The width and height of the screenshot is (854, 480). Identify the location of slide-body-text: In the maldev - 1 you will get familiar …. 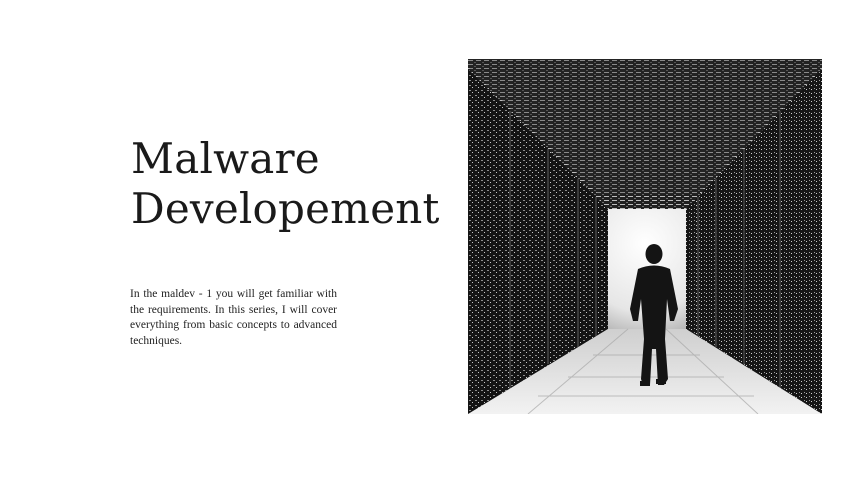
(233, 317).